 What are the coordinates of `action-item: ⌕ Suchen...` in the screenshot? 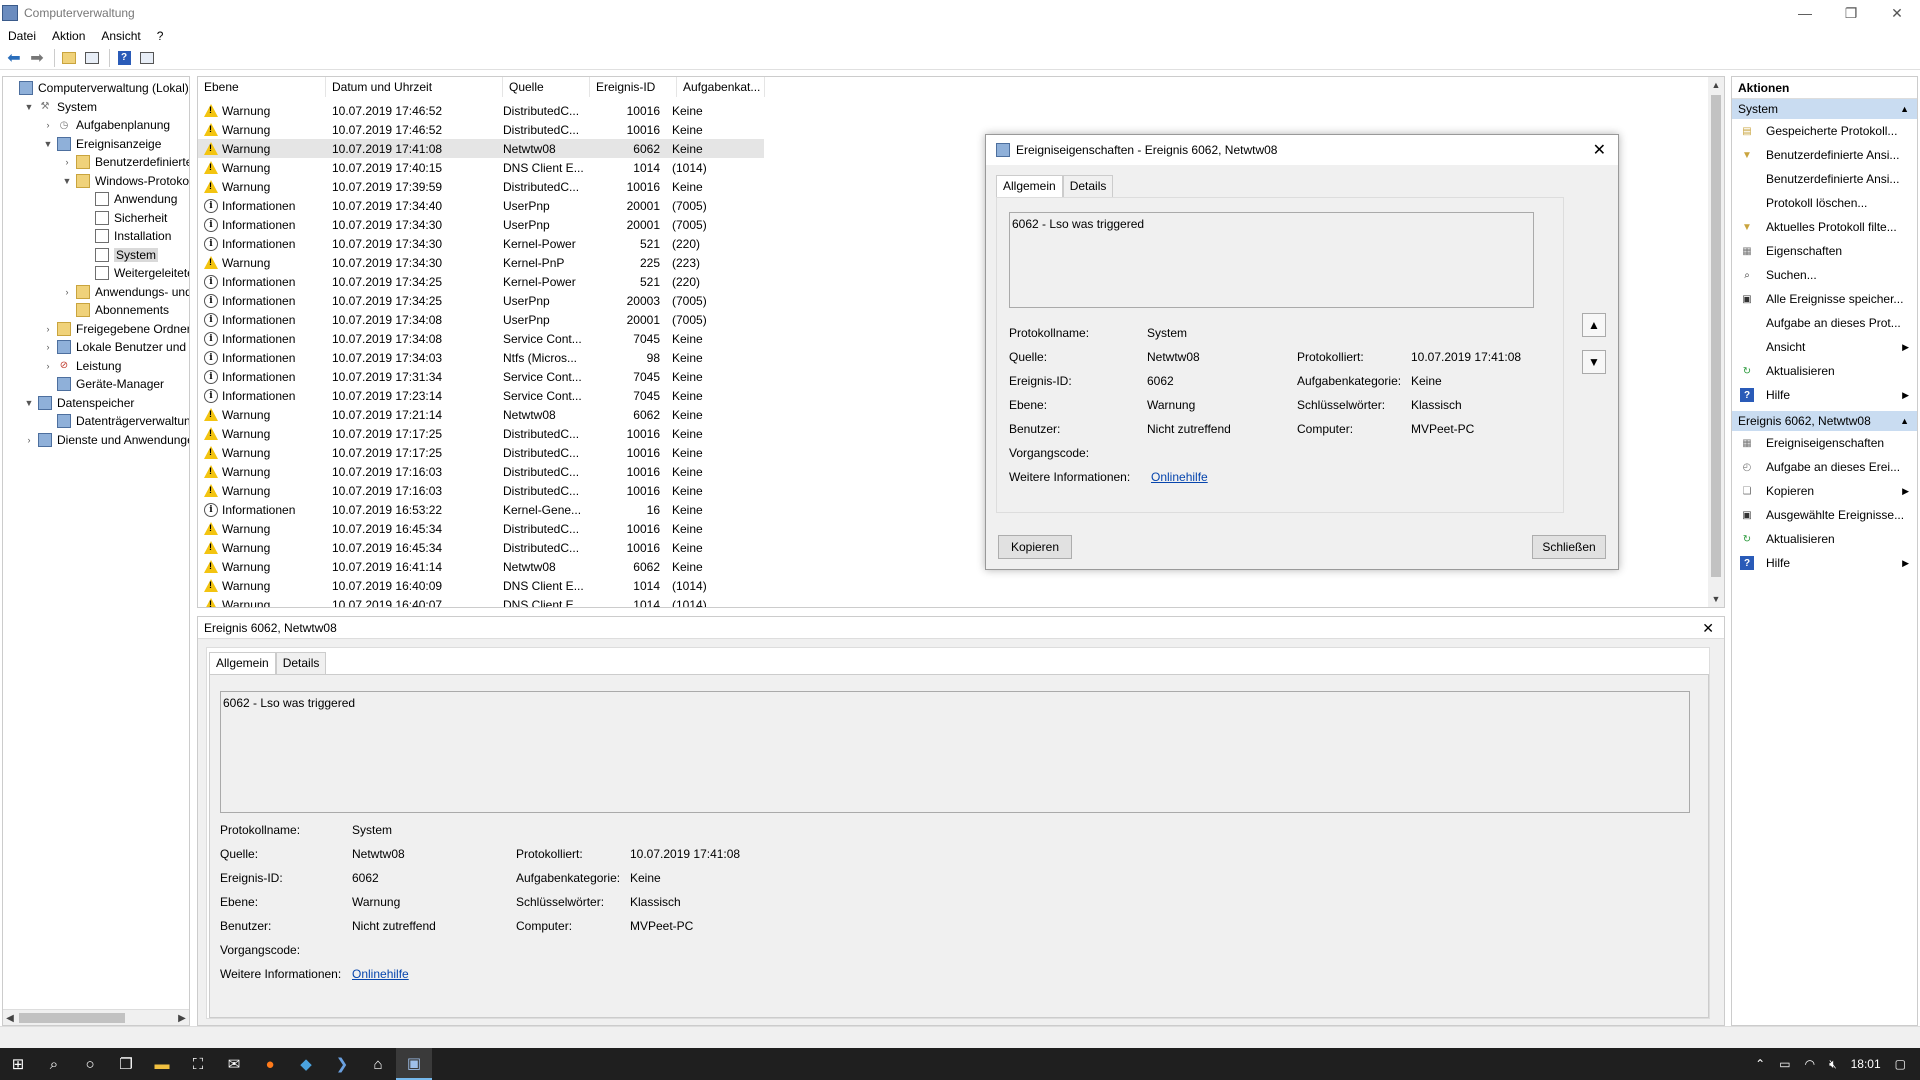 It's located at (1824, 275).